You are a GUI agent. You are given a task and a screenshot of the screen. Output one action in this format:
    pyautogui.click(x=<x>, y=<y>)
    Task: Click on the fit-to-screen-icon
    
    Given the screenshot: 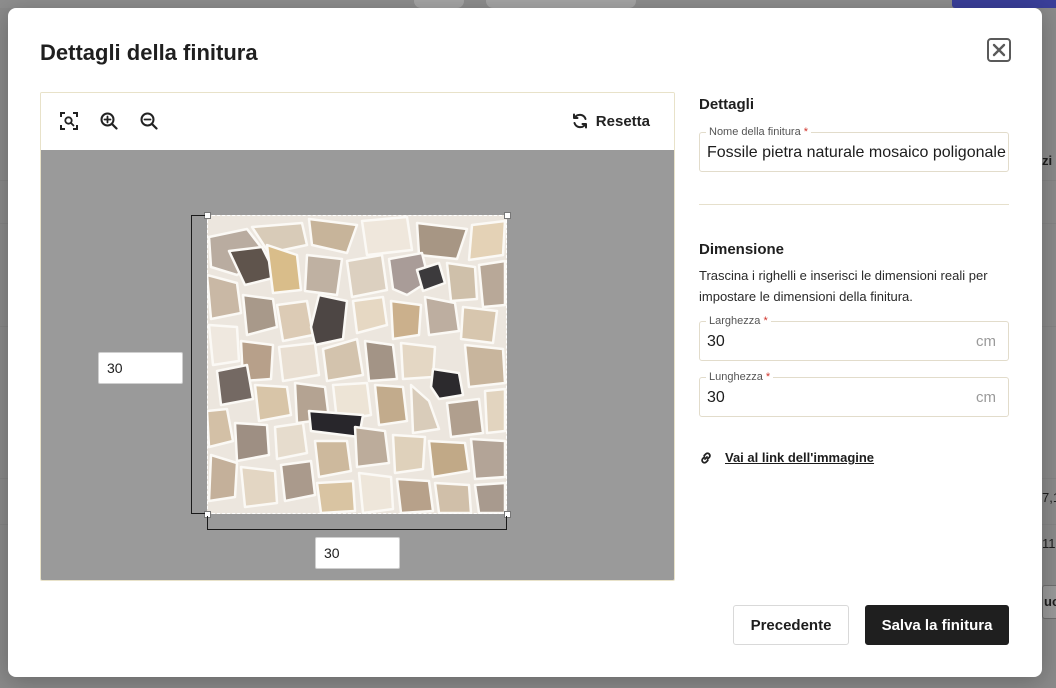 What is the action you would take?
    pyautogui.click(x=69, y=121)
    